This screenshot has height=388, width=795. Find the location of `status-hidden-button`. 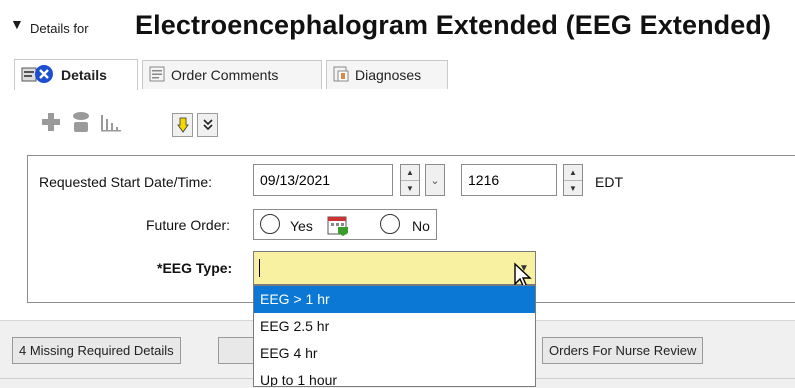

status-hidden-button is located at coordinates (238, 350).